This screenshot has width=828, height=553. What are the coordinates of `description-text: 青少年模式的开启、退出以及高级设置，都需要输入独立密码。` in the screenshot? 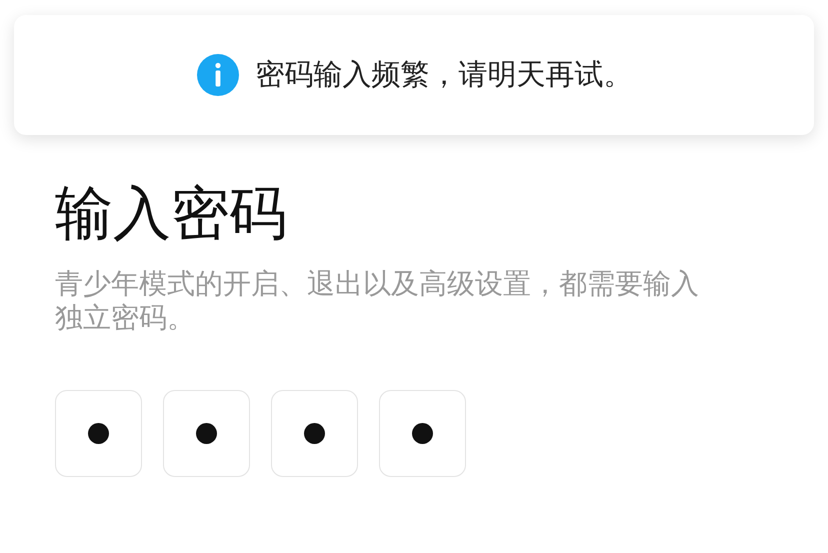 It's located at (377, 301).